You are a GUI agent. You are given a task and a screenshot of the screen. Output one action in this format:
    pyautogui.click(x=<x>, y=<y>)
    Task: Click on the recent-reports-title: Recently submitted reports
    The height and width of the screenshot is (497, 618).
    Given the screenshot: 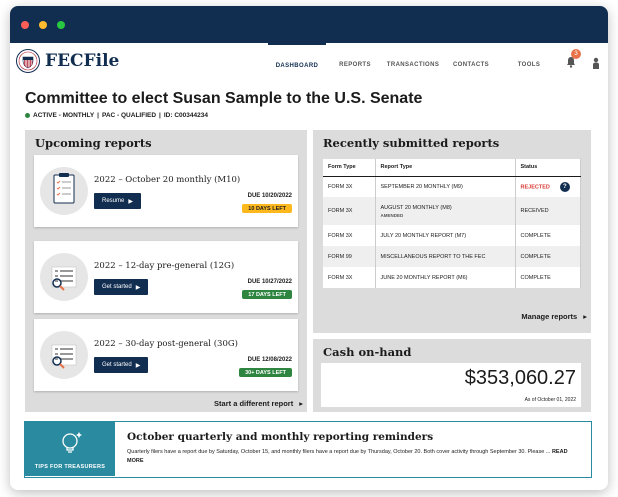 What is the action you would take?
    pyautogui.click(x=411, y=143)
    